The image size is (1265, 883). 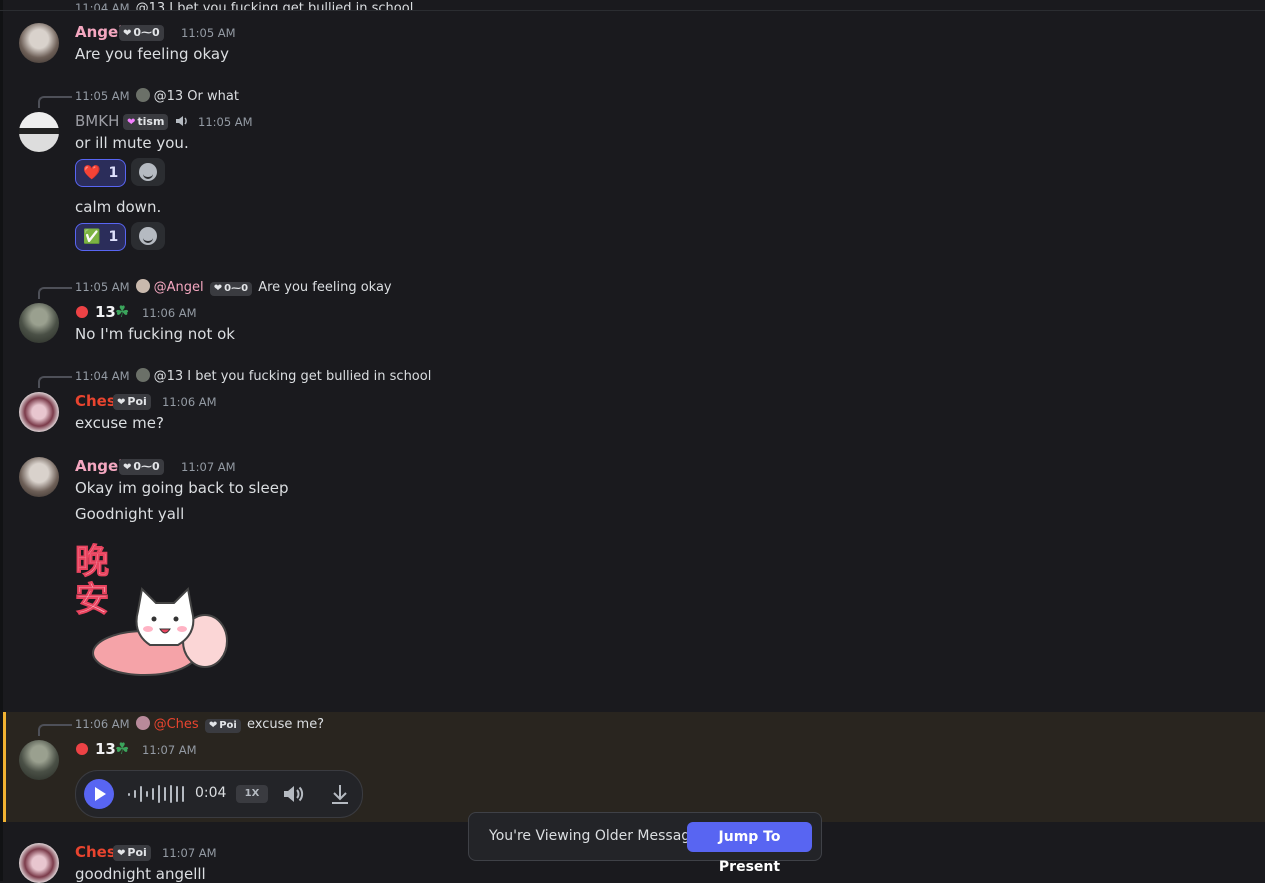 What do you see at coordinates (130, 514) in the screenshot?
I see `message-text: Goodnight yall` at bounding box center [130, 514].